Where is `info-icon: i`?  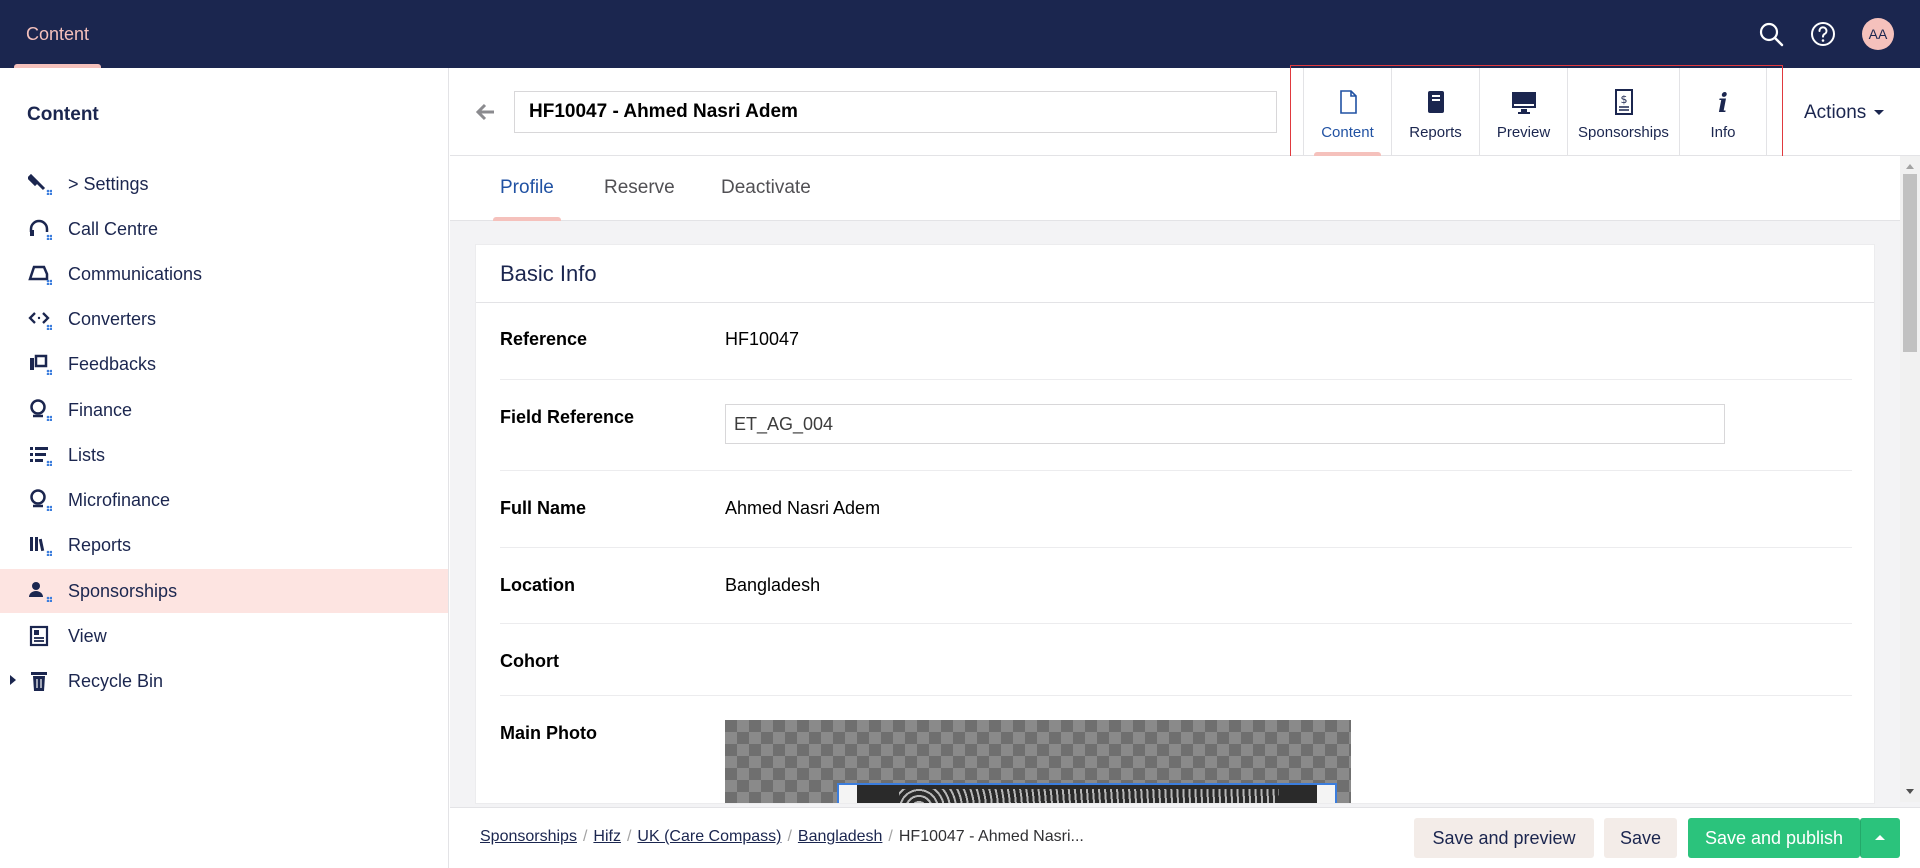 info-icon: i is located at coordinates (1723, 102).